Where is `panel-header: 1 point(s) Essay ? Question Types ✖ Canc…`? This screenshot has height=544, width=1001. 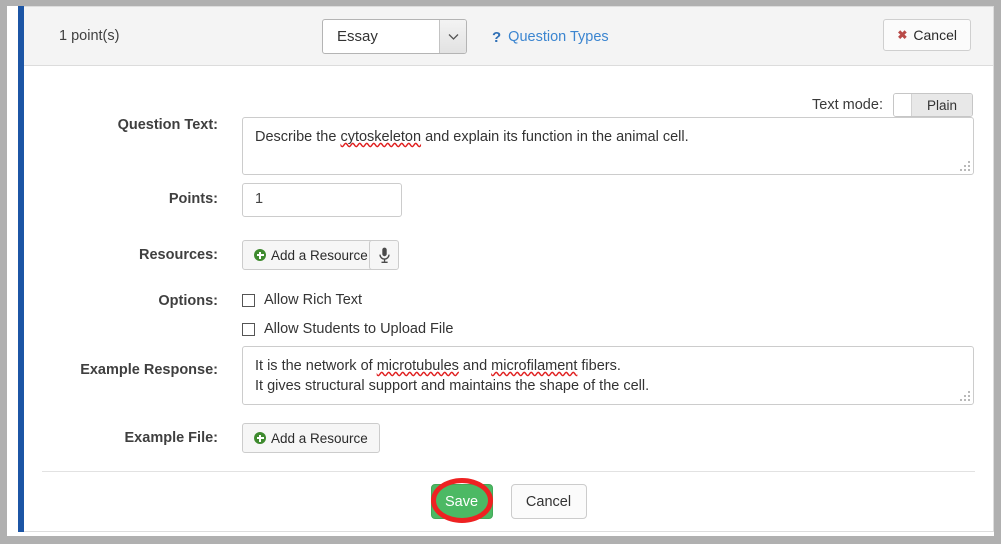 panel-header: 1 point(s) Essay ? Question Types ✖ Canc… is located at coordinates (508, 36).